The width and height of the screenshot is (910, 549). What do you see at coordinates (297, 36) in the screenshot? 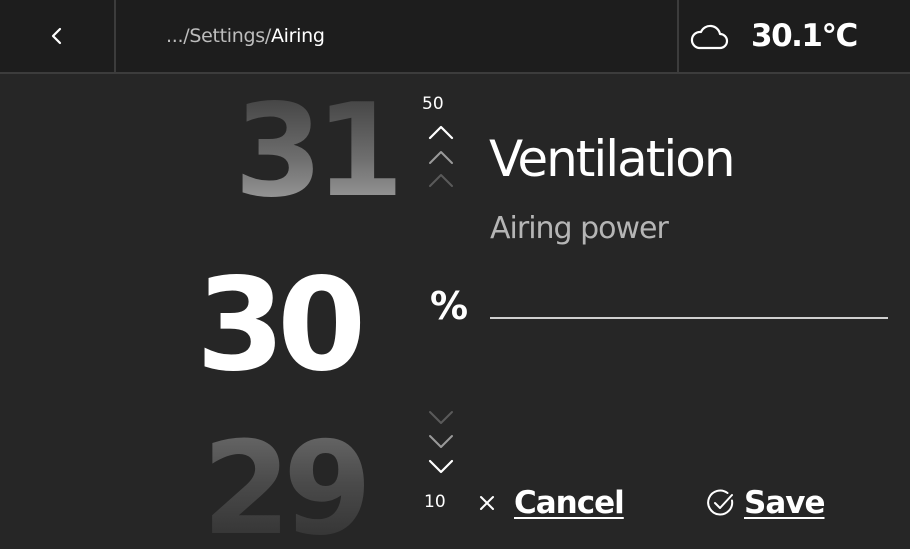
I see `breadcrumb-current: Airing` at bounding box center [297, 36].